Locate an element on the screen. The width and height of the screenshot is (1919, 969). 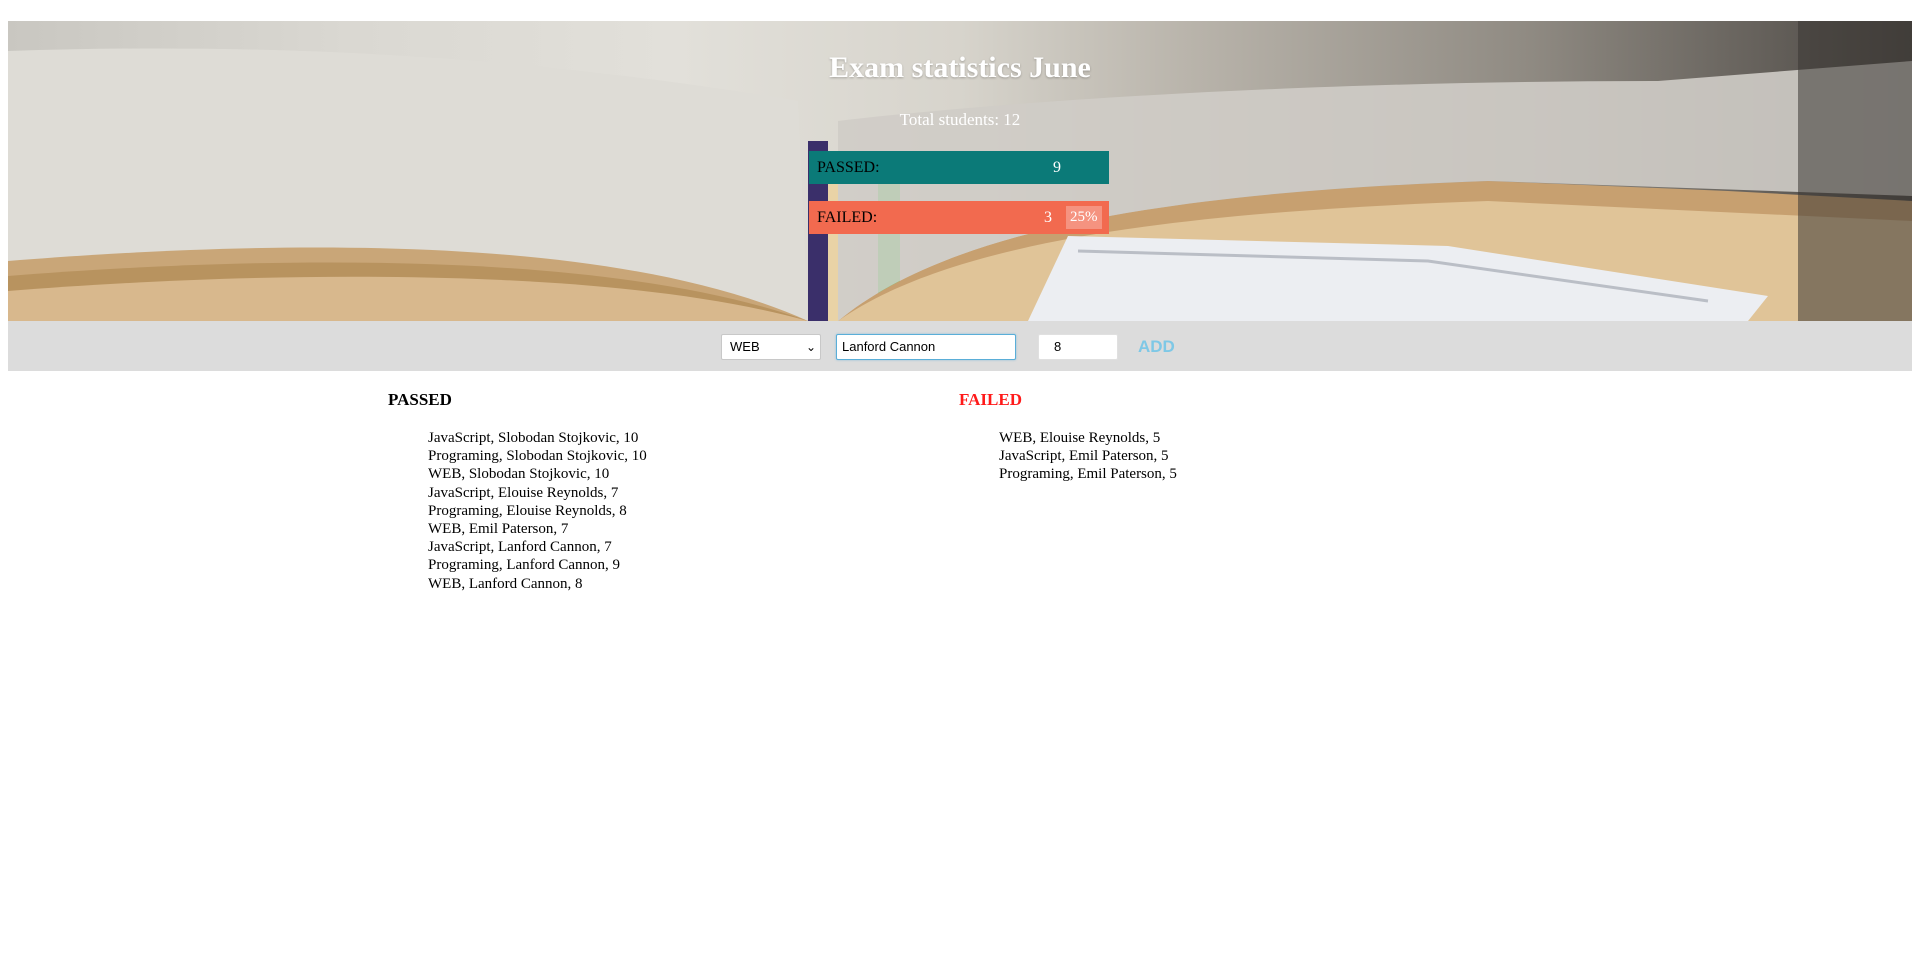
failed-stat-percent: 25% is located at coordinates (1084, 217).